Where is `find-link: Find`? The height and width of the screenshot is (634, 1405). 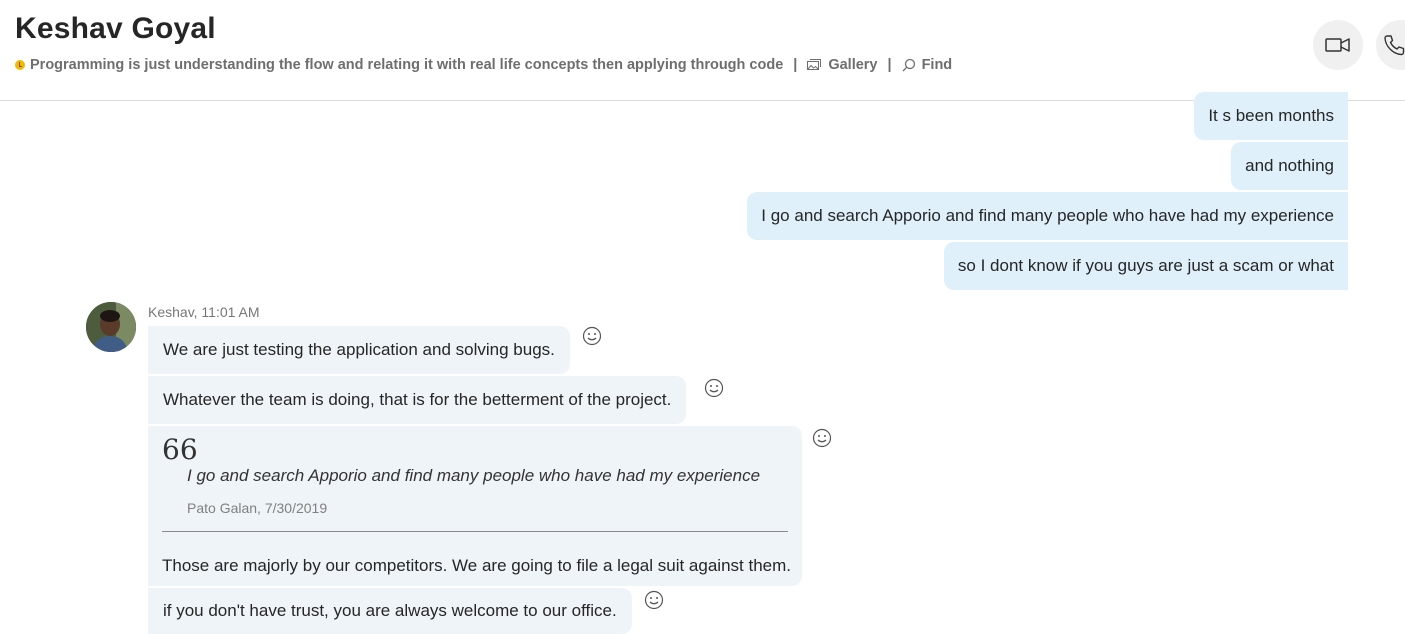 find-link: Find is located at coordinates (927, 65).